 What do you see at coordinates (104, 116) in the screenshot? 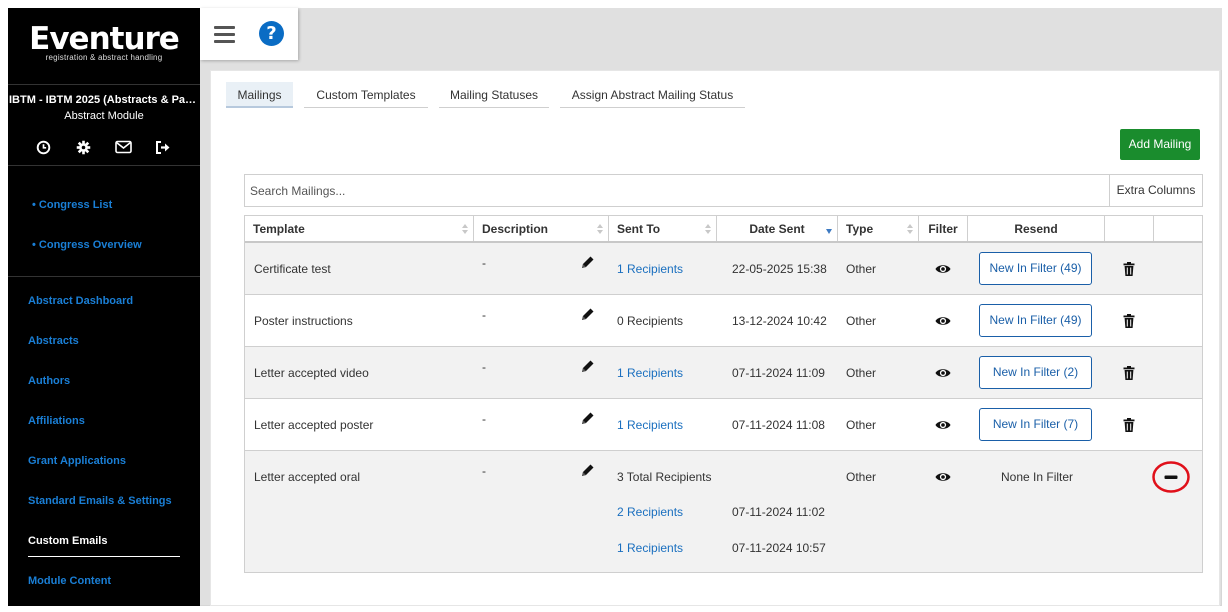
I see `module-name: Abstract Module` at bounding box center [104, 116].